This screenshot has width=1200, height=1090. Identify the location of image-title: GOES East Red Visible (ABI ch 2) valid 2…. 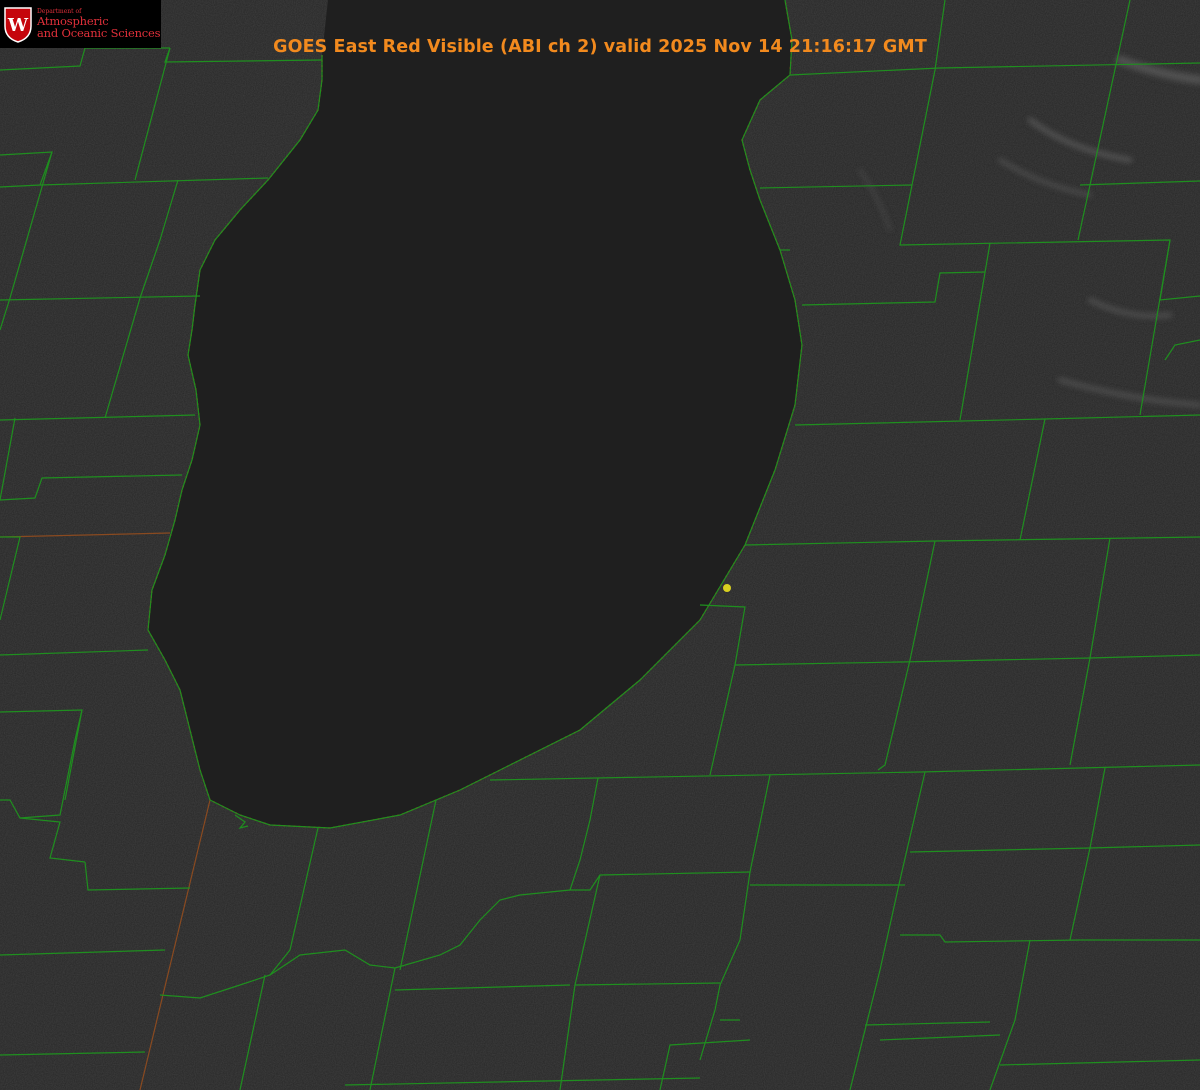
(600, 47).